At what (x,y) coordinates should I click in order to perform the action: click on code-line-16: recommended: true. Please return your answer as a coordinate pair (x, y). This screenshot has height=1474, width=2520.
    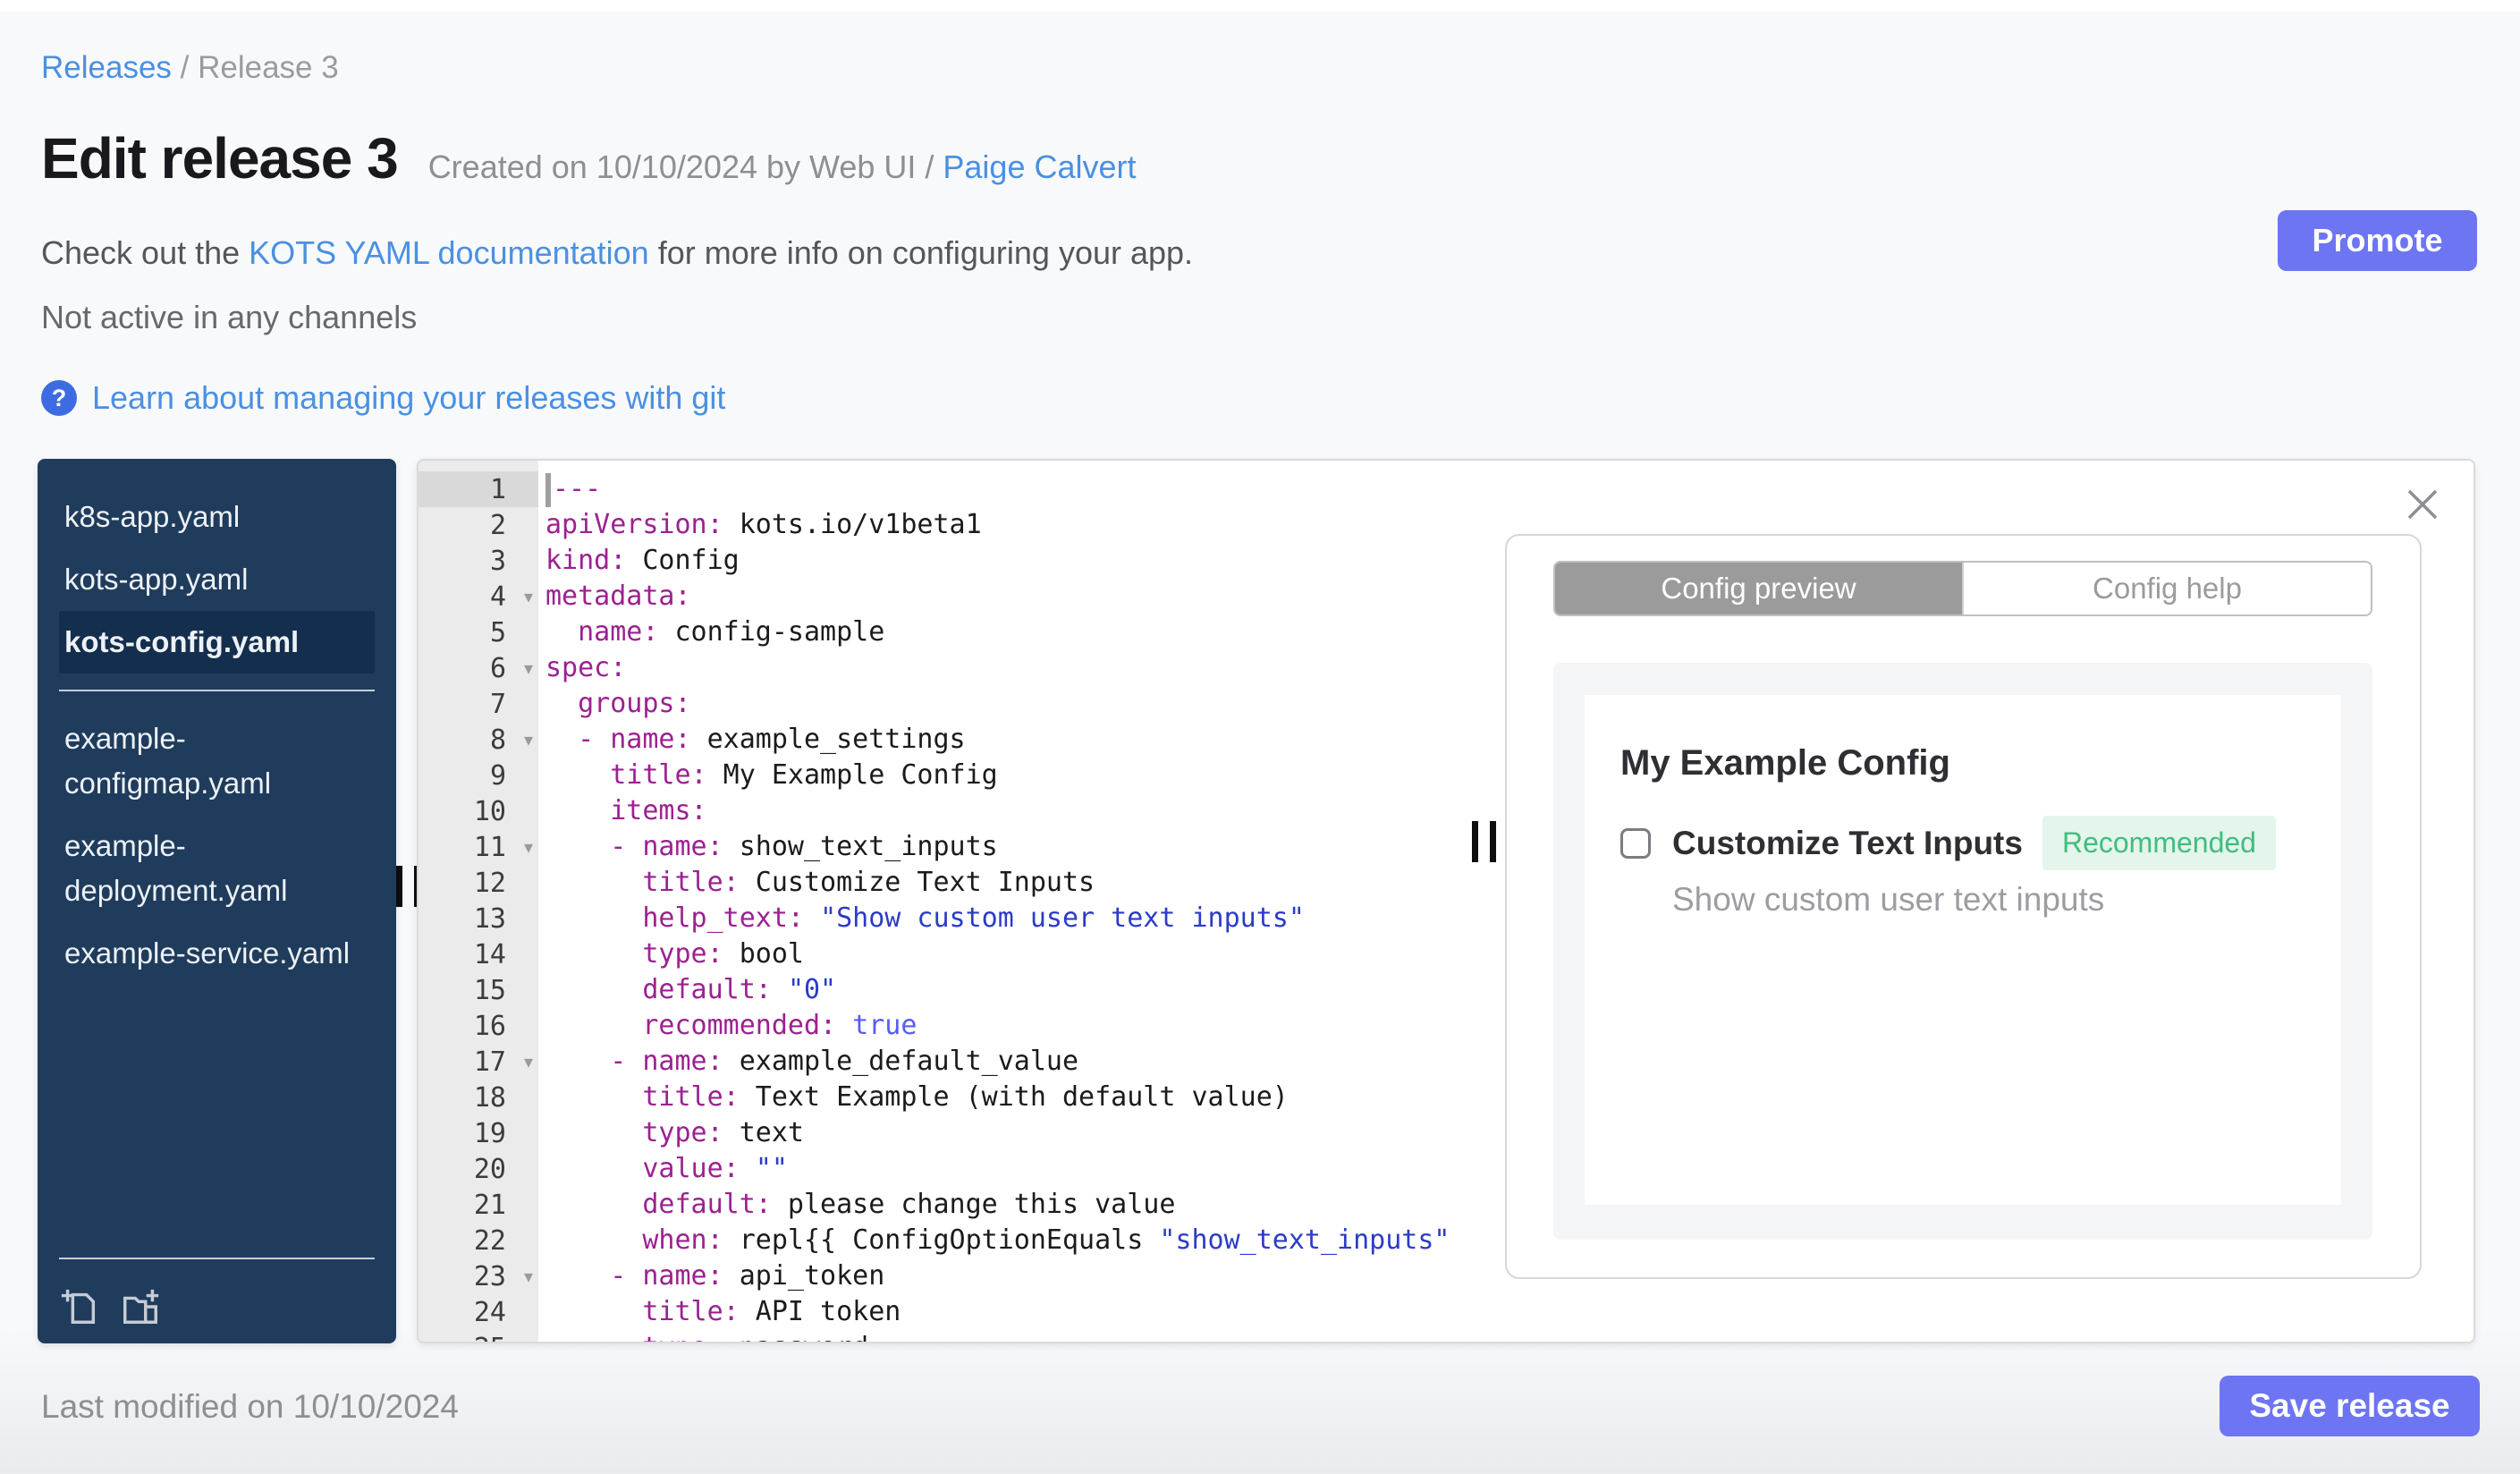
    Looking at the image, I should click on (1002, 1026).